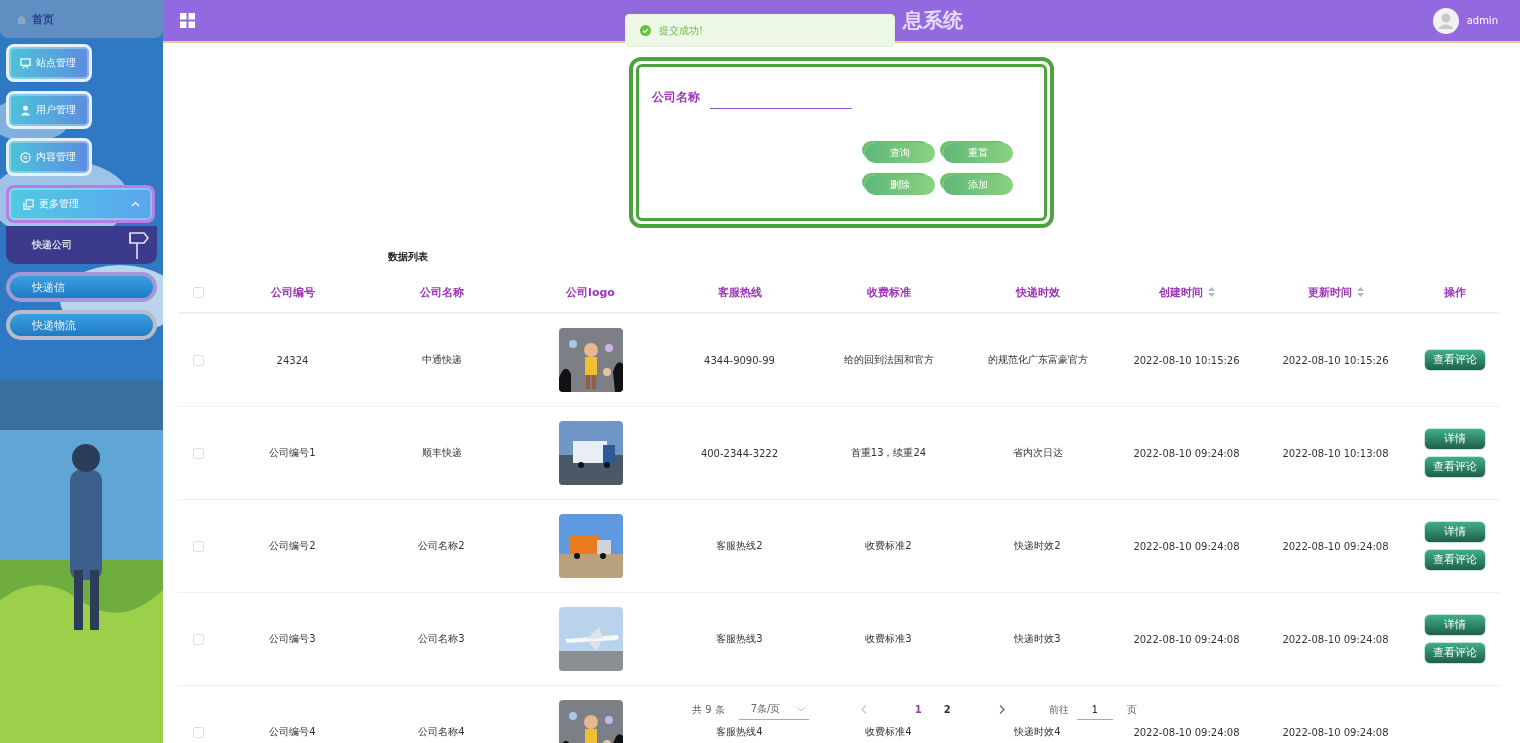  I want to click on table-cell: 公司编号1, so click(292, 453).